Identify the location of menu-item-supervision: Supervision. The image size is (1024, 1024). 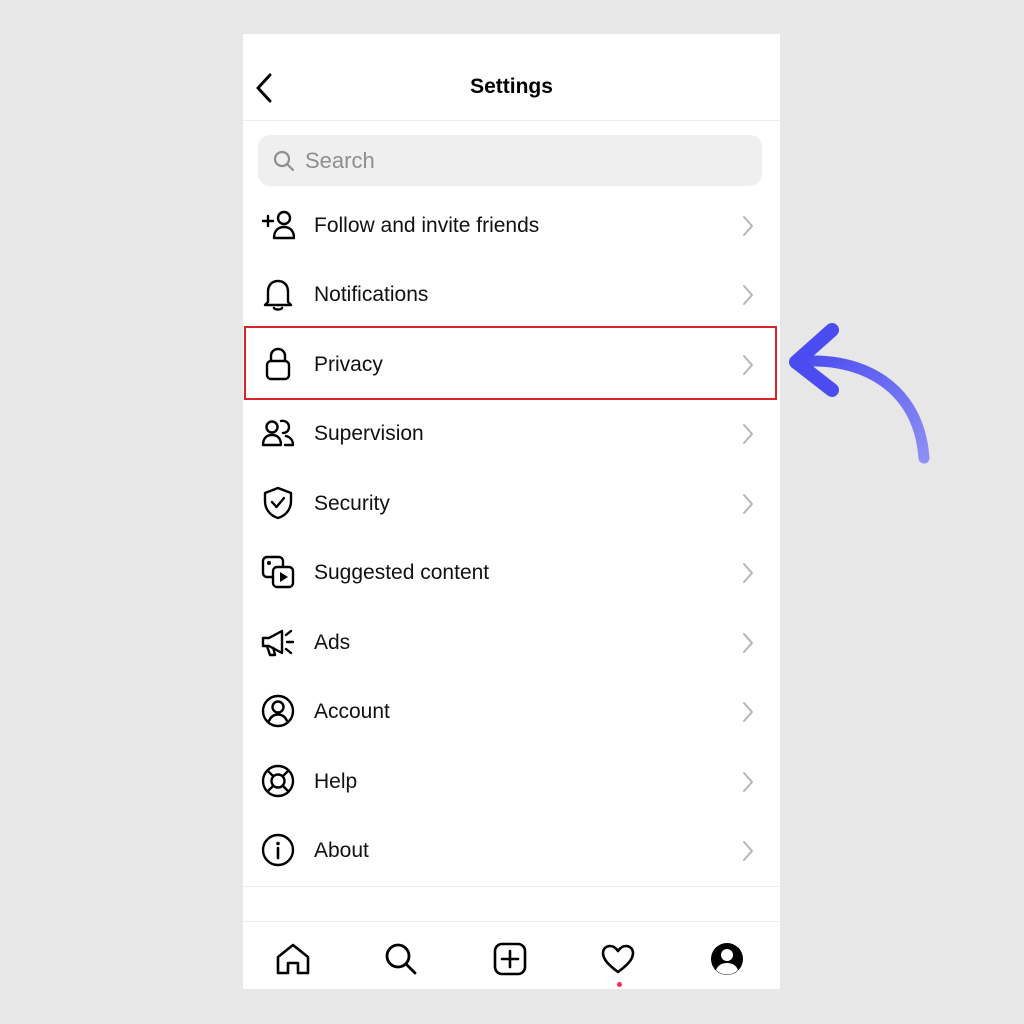
(511, 433).